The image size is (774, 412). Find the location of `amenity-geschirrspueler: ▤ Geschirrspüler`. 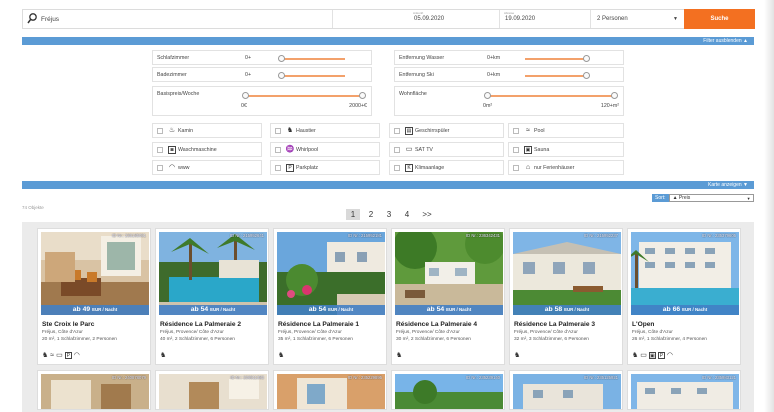

amenity-geschirrspueler: ▤ Geschirrspüler is located at coordinates (446, 130).